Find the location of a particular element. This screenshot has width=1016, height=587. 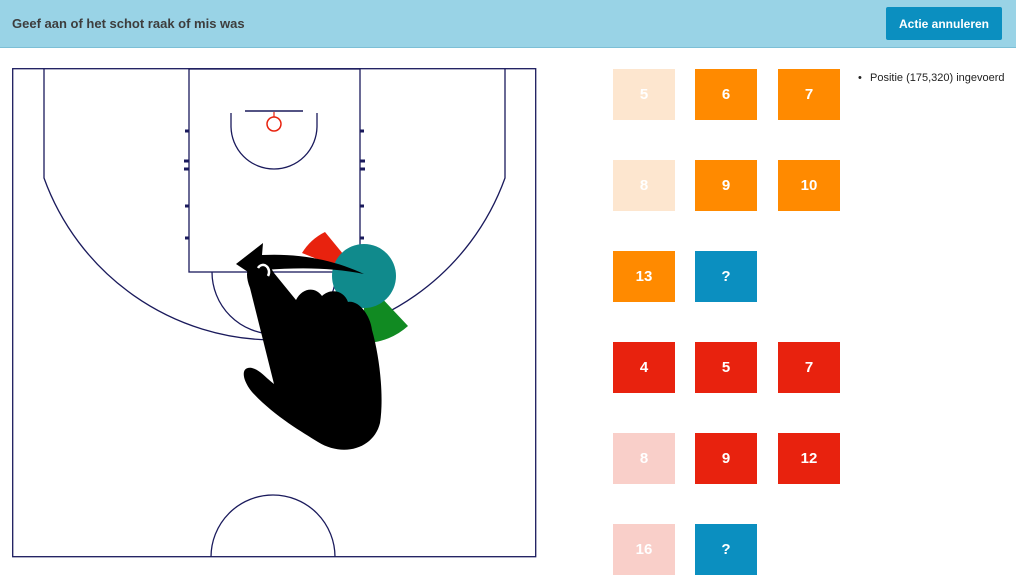

made-tile: 13 is located at coordinates (644, 276).